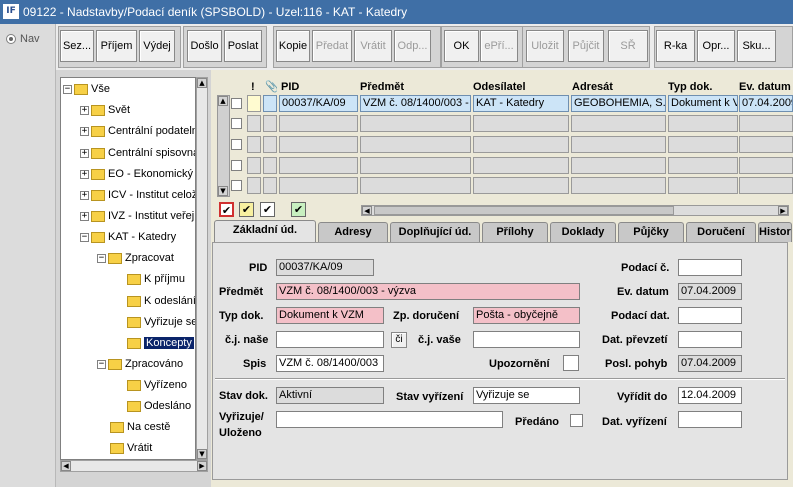  I want to click on grid-horizontal-scrollbar: ◀ ▶, so click(575, 210).